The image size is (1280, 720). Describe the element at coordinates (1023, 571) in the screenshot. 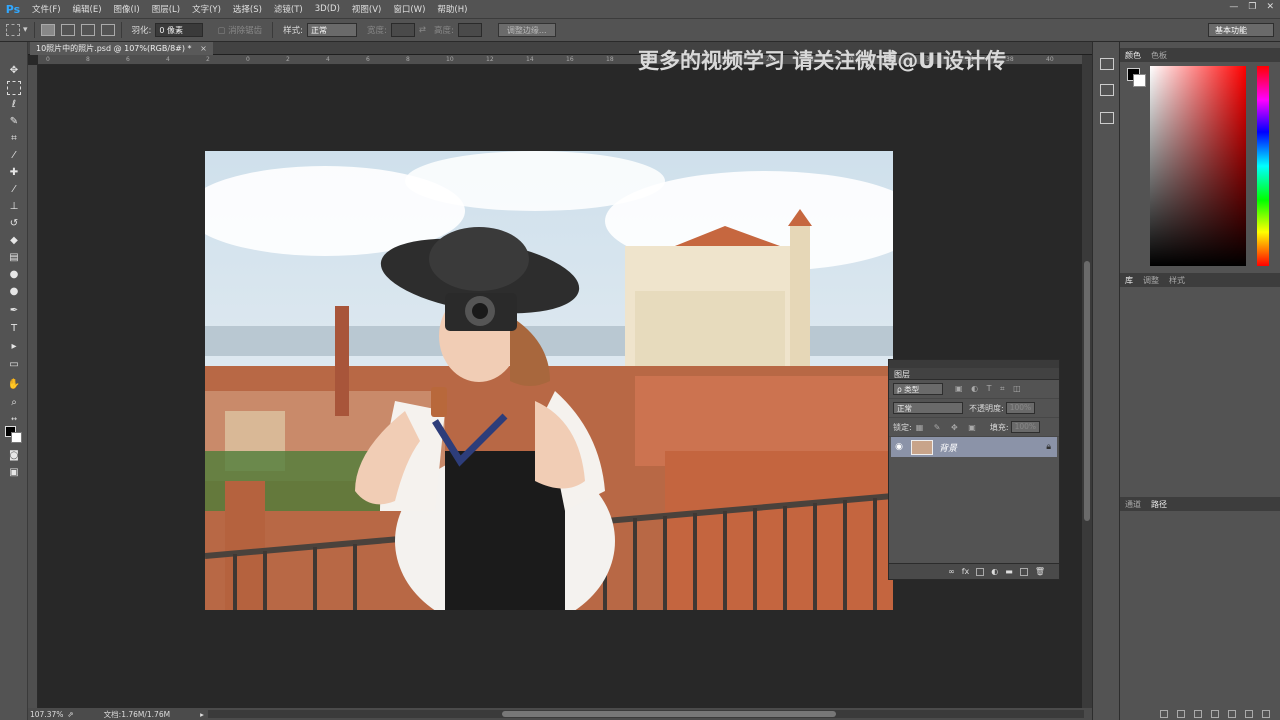

I see `new-layer-icon` at that location.